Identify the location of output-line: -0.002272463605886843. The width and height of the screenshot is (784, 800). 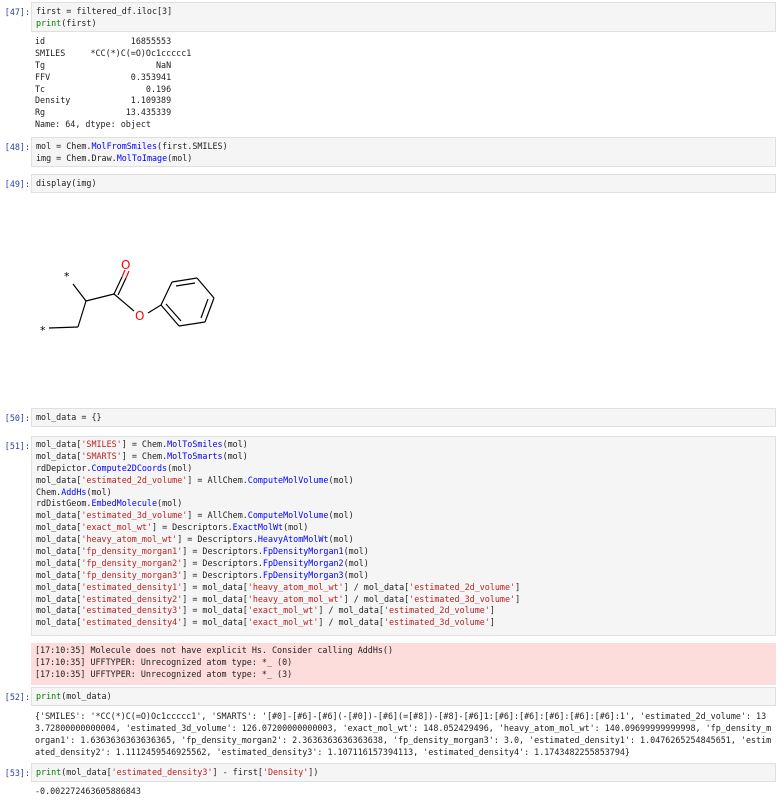
(88, 791).